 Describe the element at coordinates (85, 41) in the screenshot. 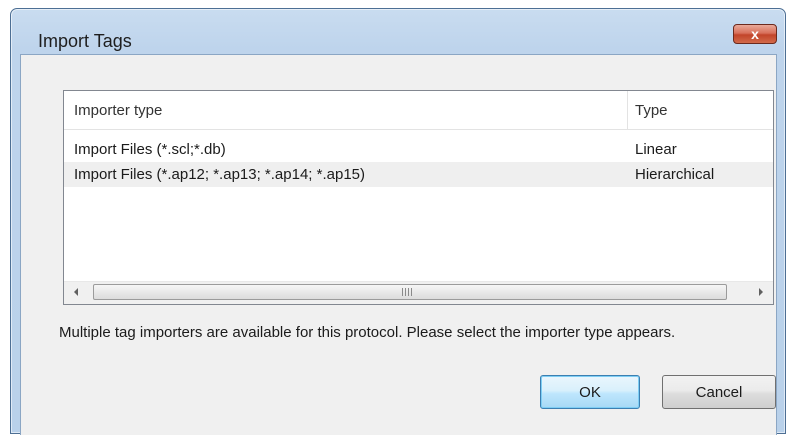

I see `dialog-title: Import Tags` at that location.